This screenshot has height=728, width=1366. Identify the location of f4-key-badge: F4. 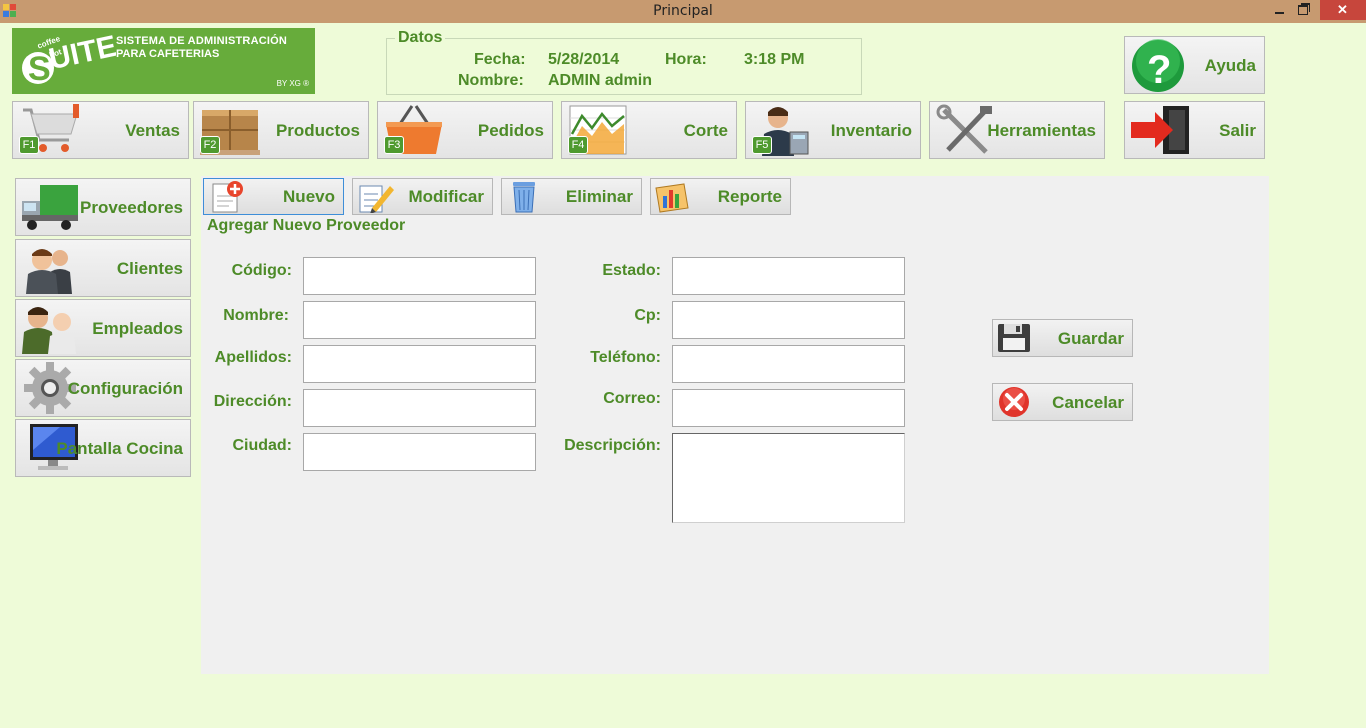
(578, 145).